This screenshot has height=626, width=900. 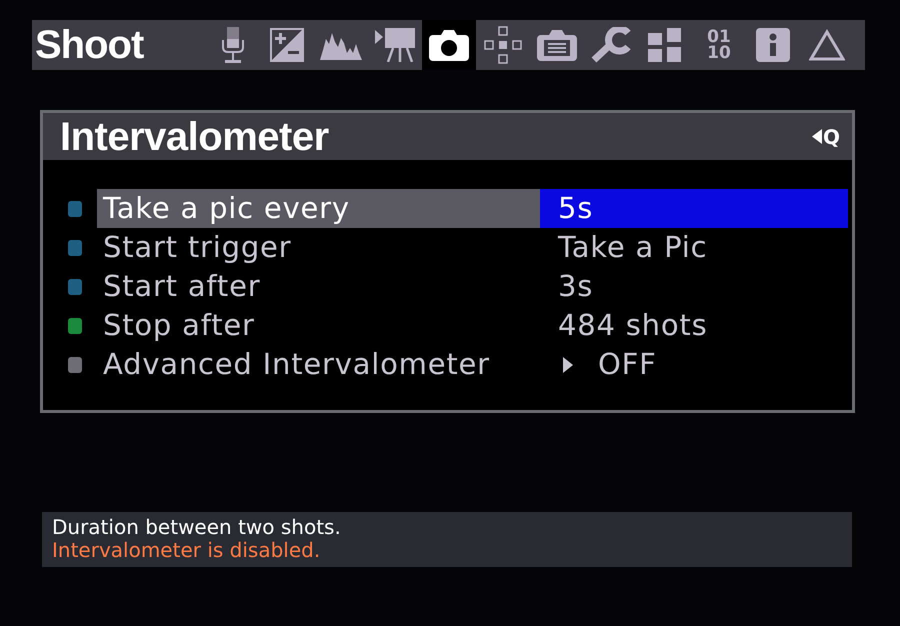 What do you see at coordinates (694, 364) in the screenshot?
I see `setting-value: OFF` at bounding box center [694, 364].